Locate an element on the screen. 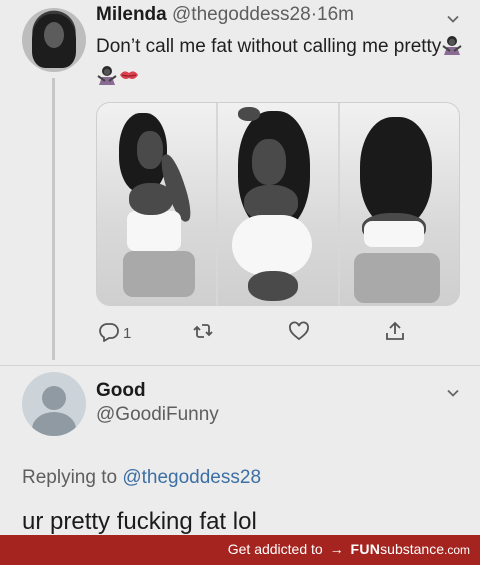 This screenshot has height=565, width=480. display-name: Good is located at coordinates (121, 391).